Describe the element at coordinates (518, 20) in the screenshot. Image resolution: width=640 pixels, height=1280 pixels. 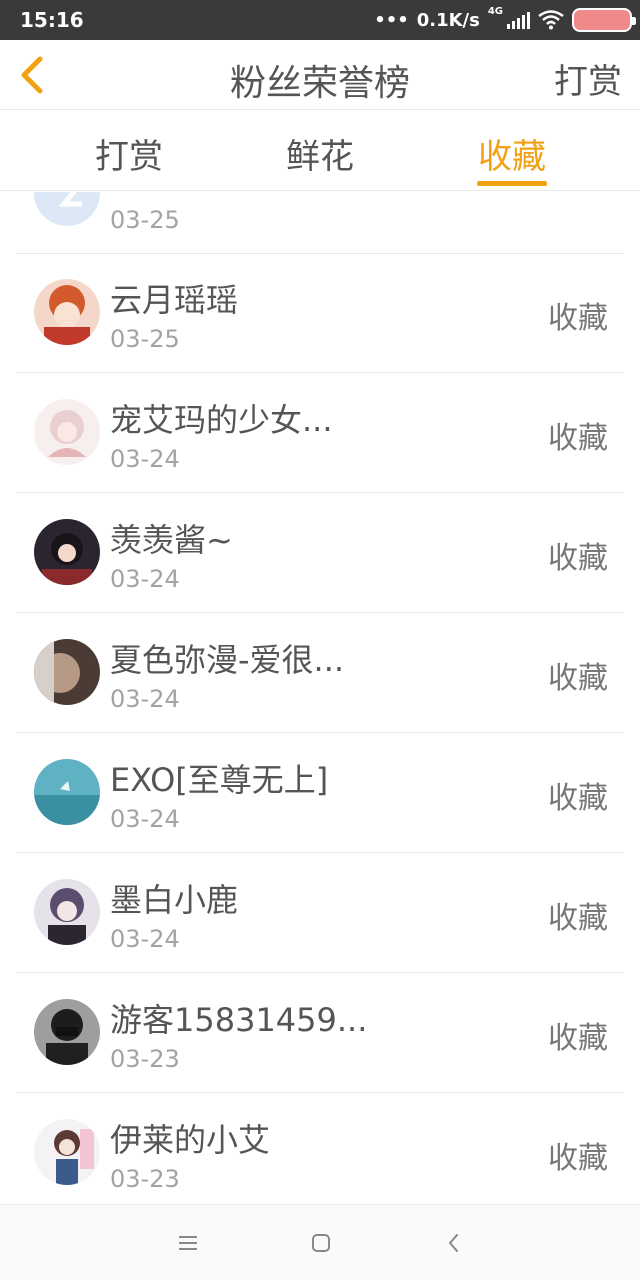
I see `signal-icon` at that location.